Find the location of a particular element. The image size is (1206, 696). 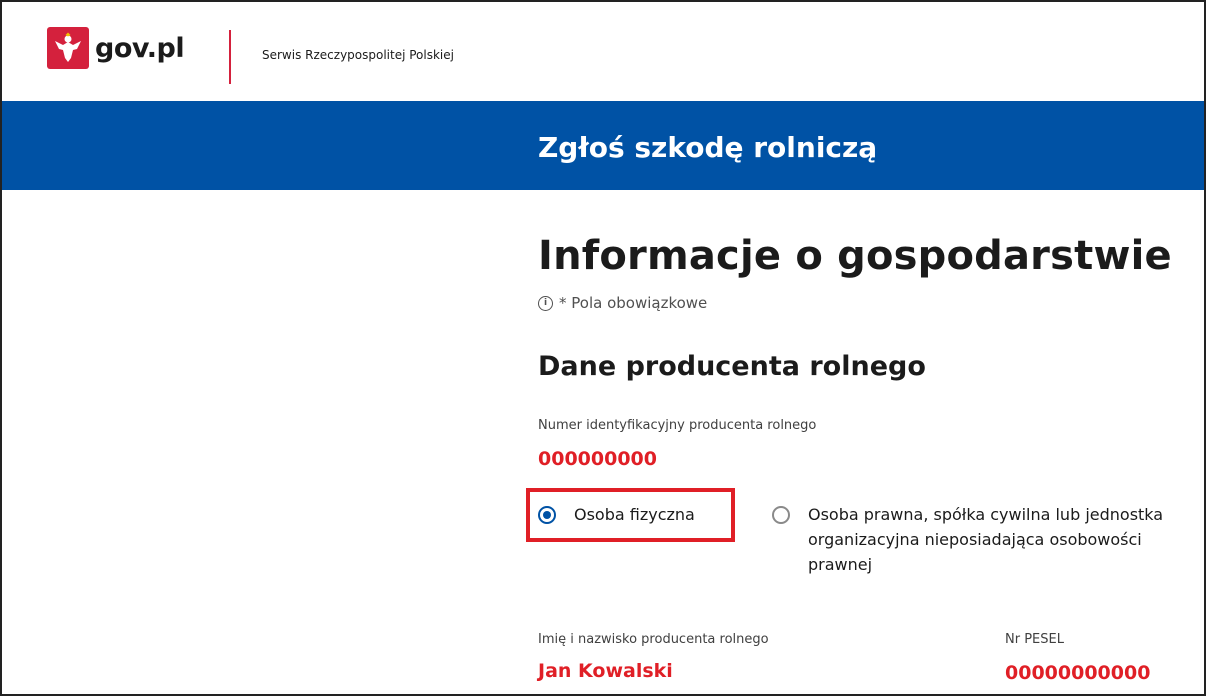

farmer-id-value: 000000000 is located at coordinates (597, 459).